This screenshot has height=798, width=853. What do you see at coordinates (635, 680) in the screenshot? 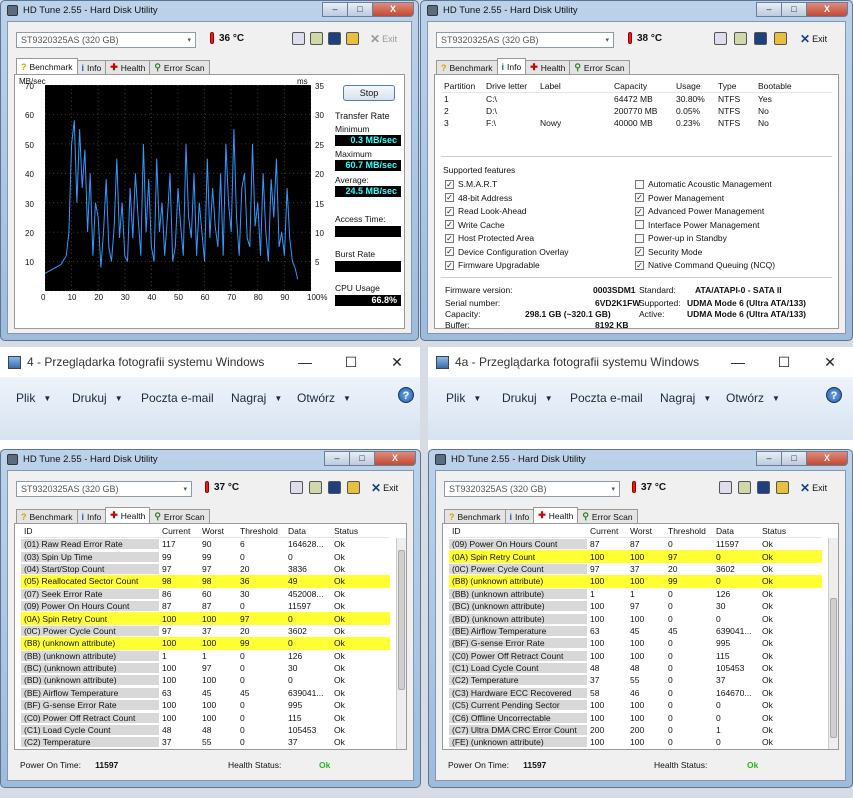
I see `table-row: (C2) Temperature 37 55 0 37 Ok` at bounding box center [635, 680].